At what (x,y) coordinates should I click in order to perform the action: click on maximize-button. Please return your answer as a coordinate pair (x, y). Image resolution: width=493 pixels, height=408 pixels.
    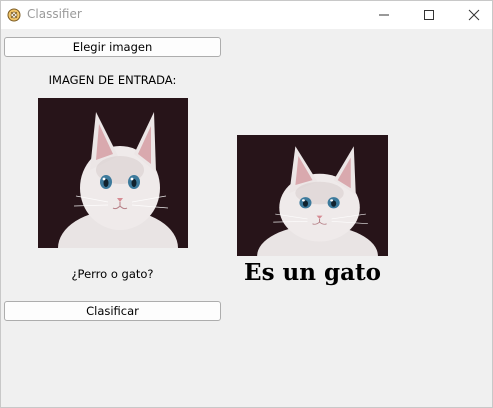
    Looking at the image, I should click on (429, 15).